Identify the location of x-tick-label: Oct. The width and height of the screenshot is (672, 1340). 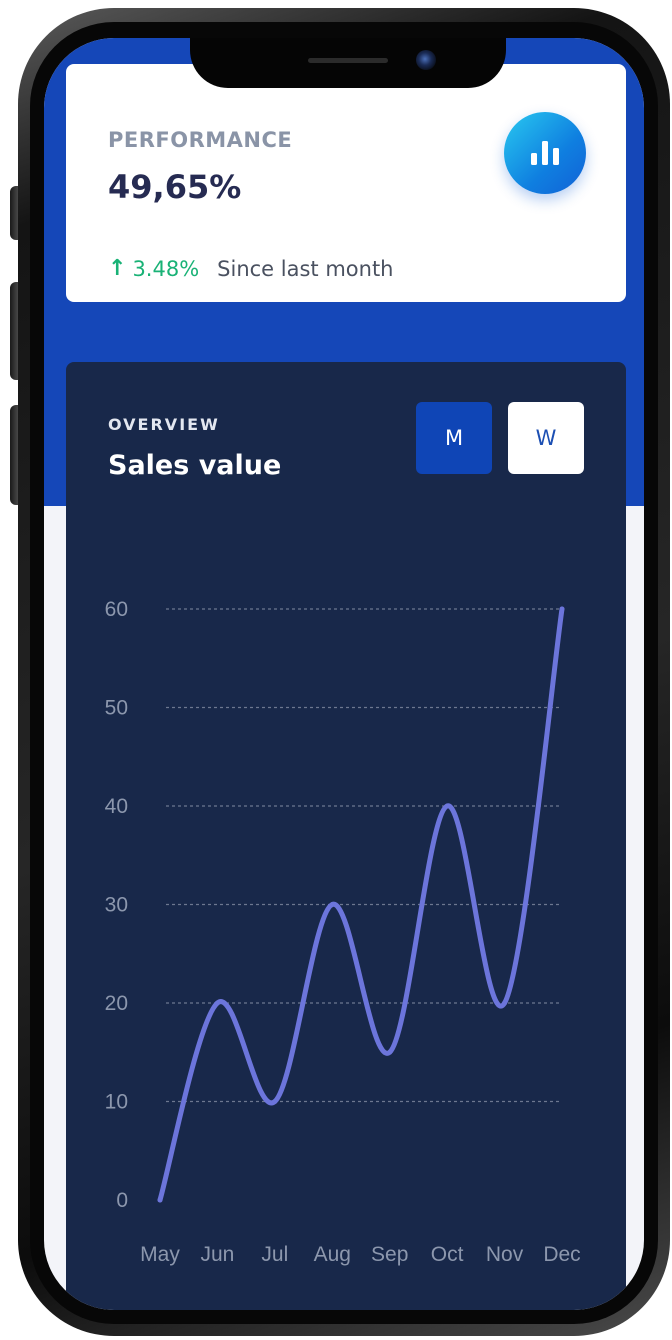
(447, 1254).